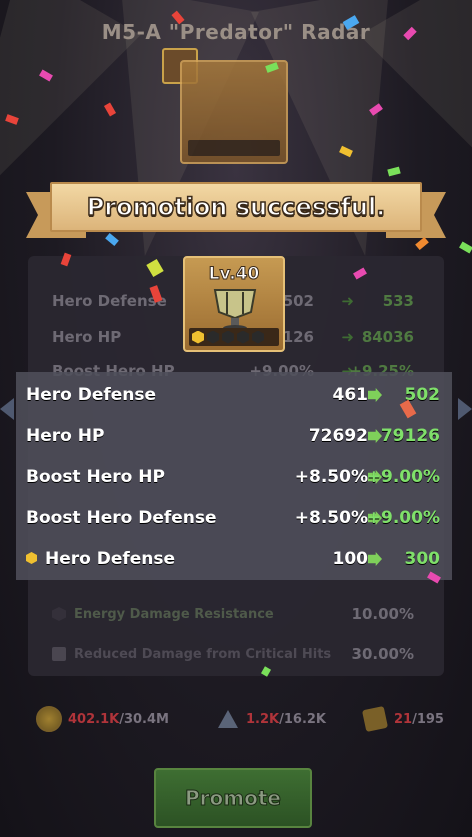 This screenshot has width=472, height=837. Describe the element at coordinates (233, 518) in the screenshot. I see `stat-row: Boost Hero Defense +8.50% +9.00%` at that location.